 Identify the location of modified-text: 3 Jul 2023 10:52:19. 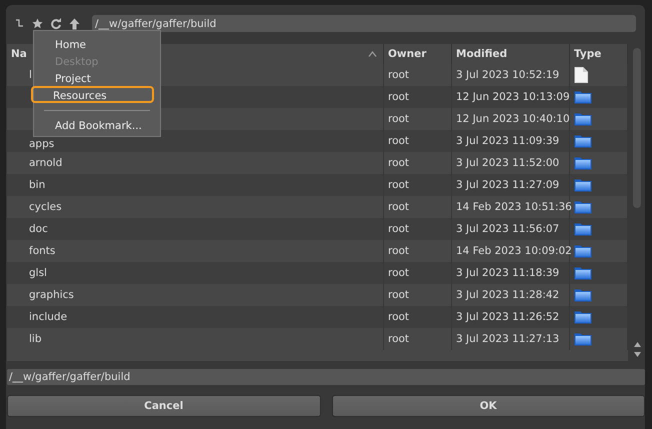
(508, 75).